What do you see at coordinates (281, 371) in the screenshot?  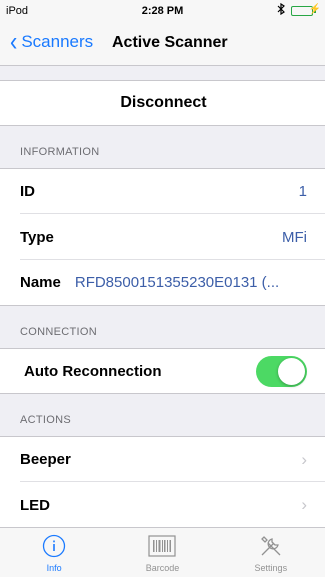 I see `auto-reconnection-toggle` at bounding box center [281, 371].